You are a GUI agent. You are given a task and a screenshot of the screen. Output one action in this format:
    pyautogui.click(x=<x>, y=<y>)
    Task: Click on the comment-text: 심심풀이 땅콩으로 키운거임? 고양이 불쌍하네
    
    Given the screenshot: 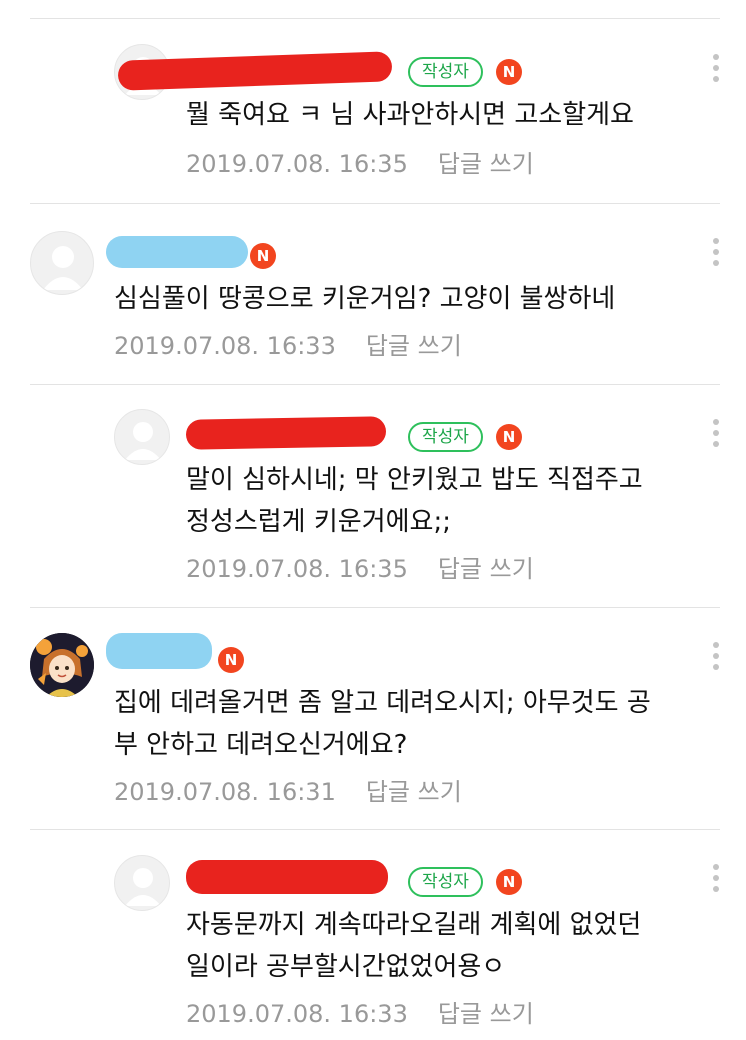 What is the action you would take?
    pyautogui.click(x=365, y=299)
    